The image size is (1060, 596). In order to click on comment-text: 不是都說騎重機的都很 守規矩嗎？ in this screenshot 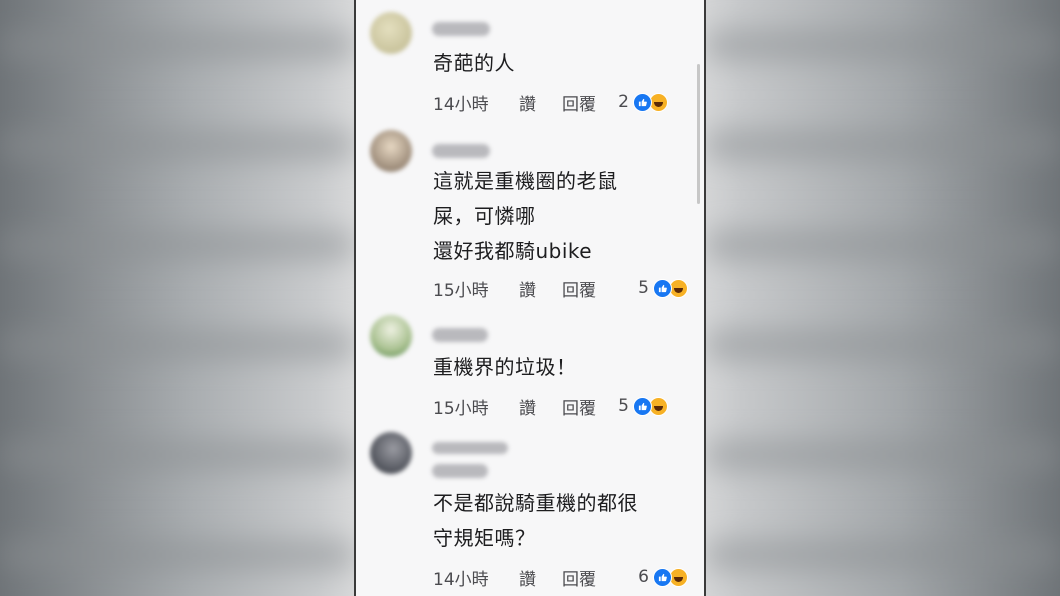, I will do `click(535, 520)`.